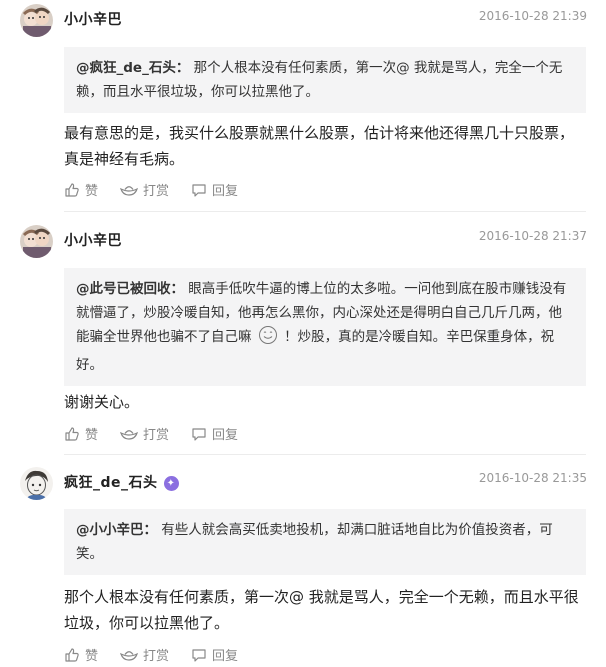 The image size is (606, 667). What do you see at coordinates (325, 542) in the screenshot?
I see `quoted-comment: @小小辛巴： 有些人就会高买低卖地投机，却满口脏话地自比为价值投资者，可笑。` at bounding box center [325, 542].